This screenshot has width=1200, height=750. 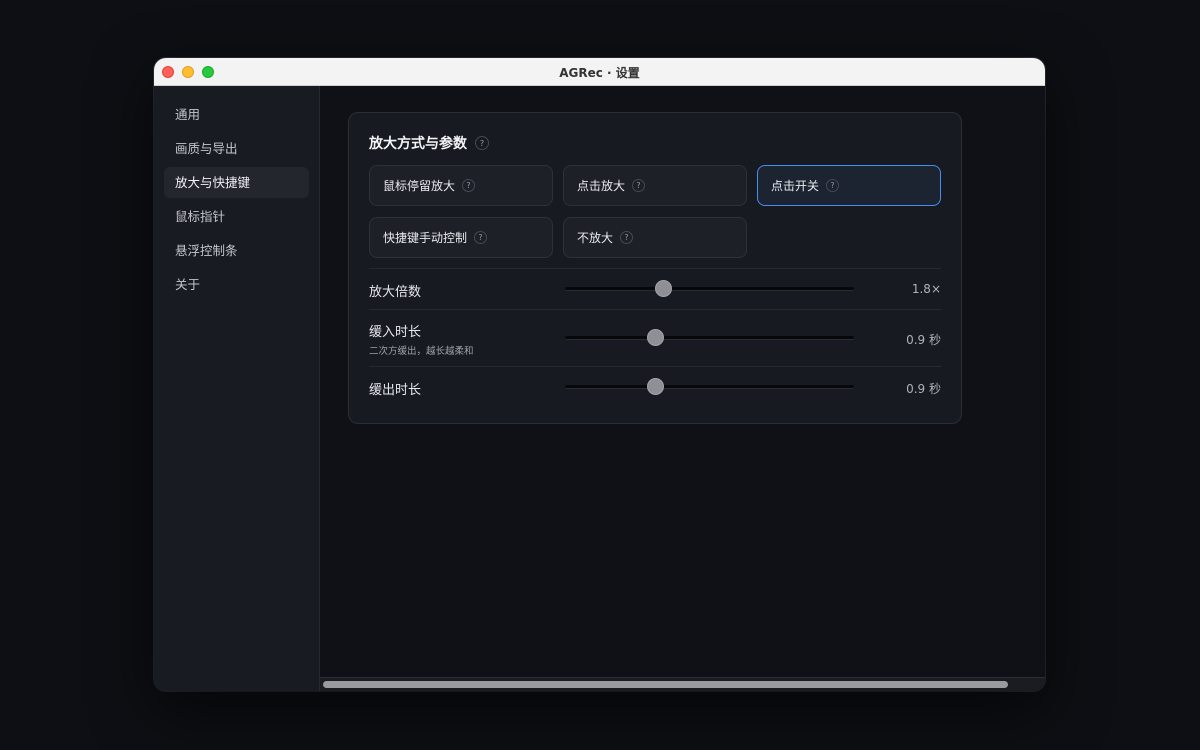 I want to click on zoom-factor-label: 放大倍数, so click(x=395, y=292).